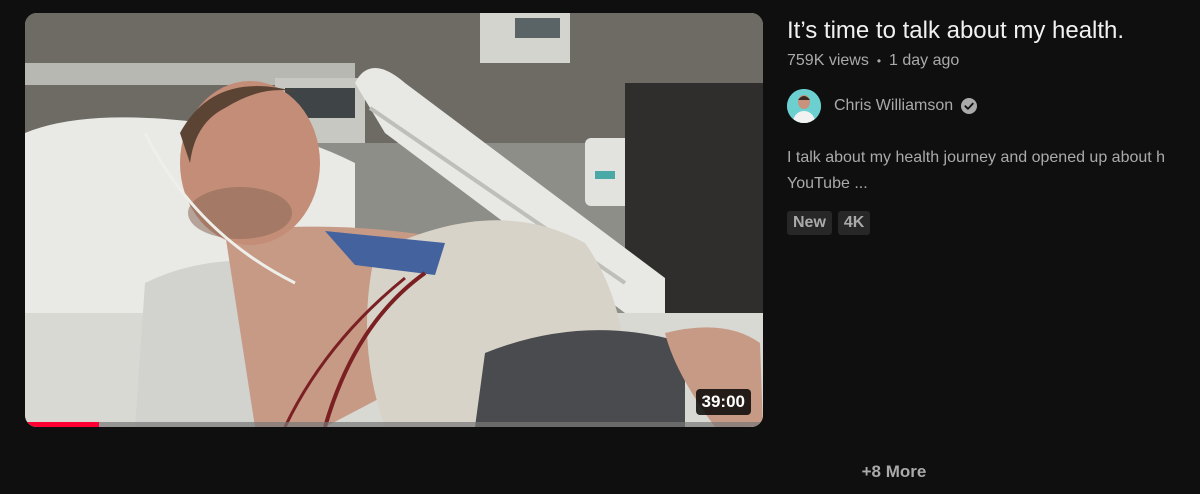 This screenshot has width=1200, height=494. Describe the element at coordinates (828, 60) in the screenshot. I see `view-count: 759K views` at that location.